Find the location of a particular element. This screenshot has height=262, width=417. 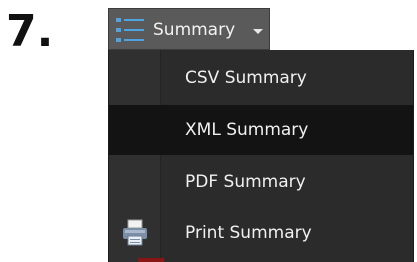

menu-item-pdf-summary: PDF Summary is located at coordinates (261, 182).